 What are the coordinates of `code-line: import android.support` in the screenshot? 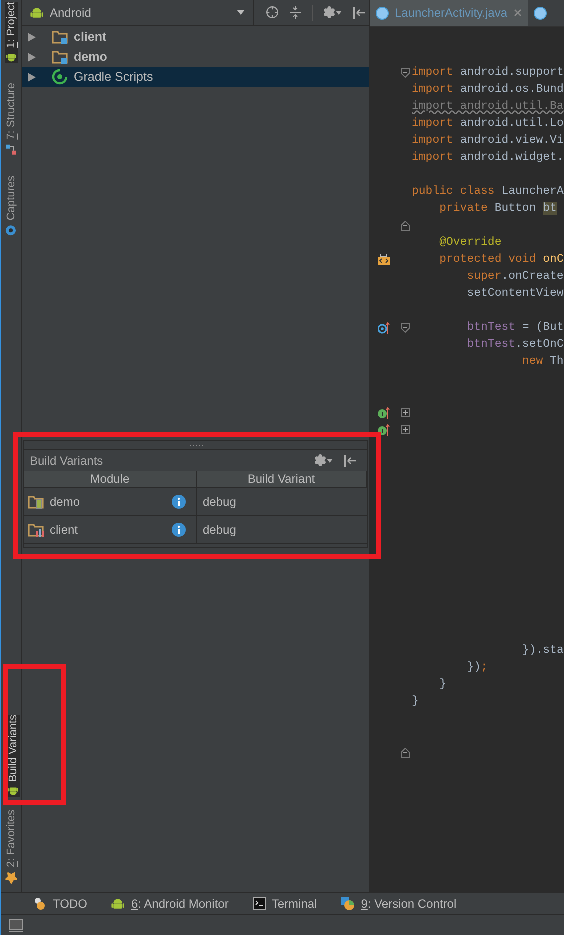 It's located at (487, 72).